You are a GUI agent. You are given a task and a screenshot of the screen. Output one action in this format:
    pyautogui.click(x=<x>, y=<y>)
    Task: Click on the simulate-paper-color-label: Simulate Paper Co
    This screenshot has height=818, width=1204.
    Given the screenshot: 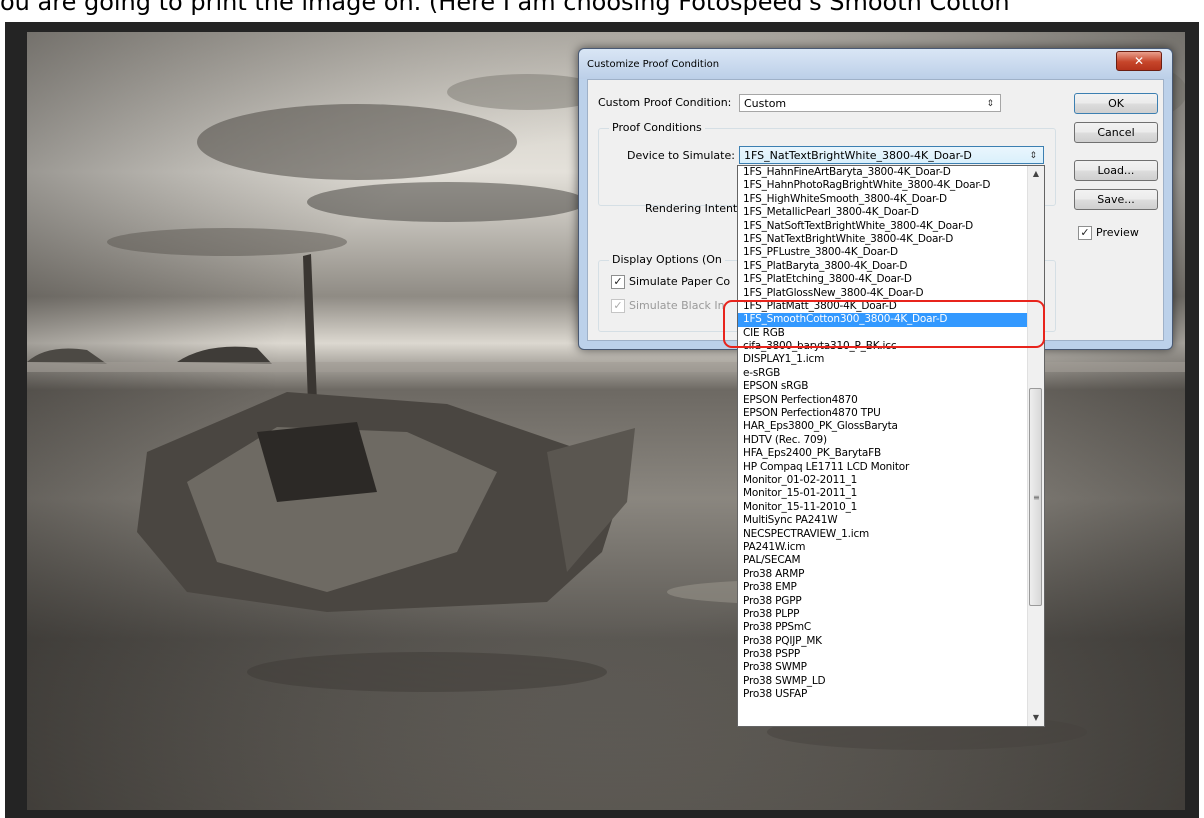 What is the action you would take?
    pyautogui.click(x=680, y=281)
    